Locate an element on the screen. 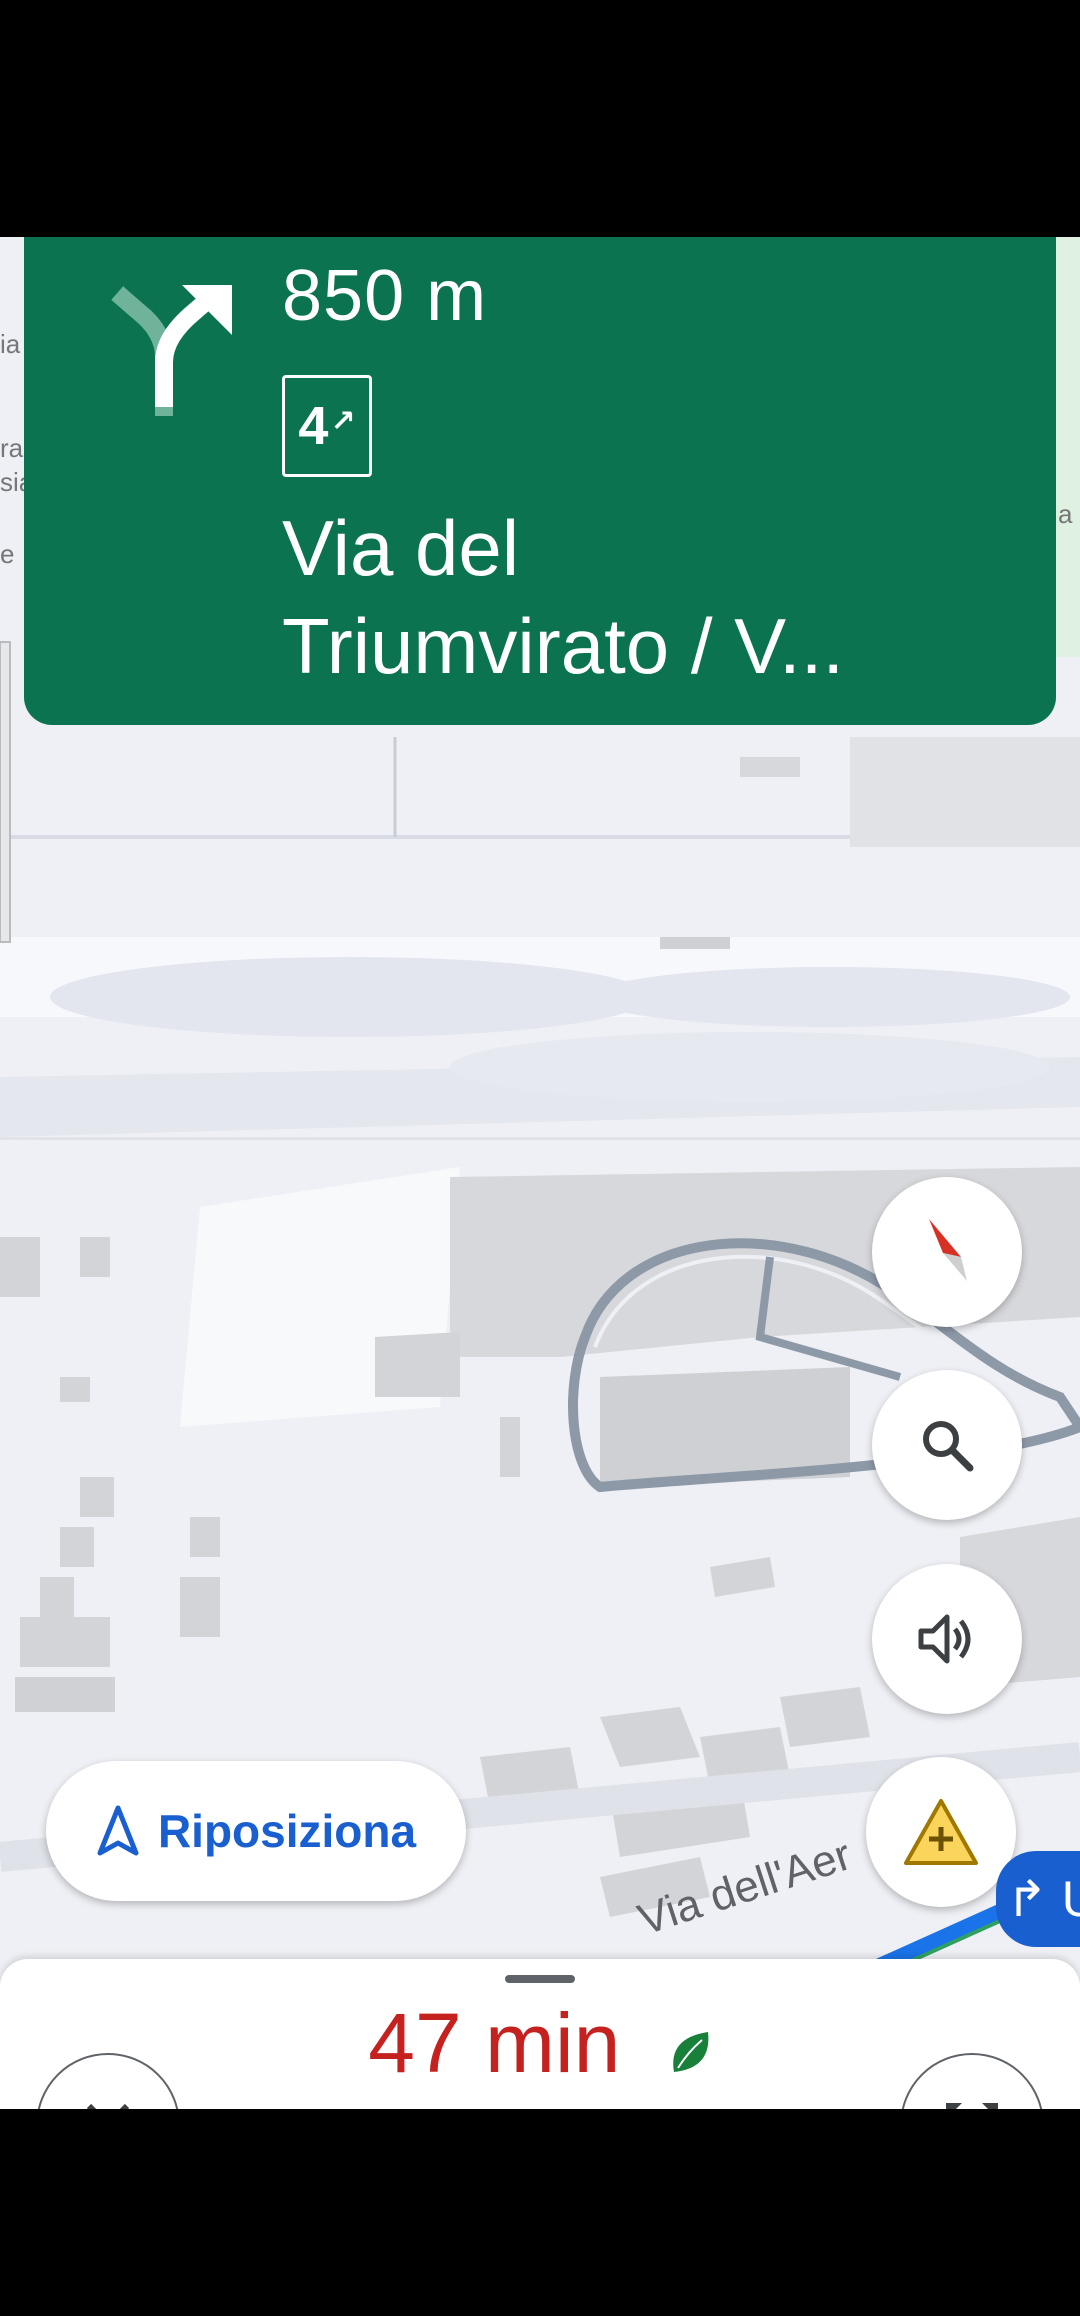  report-hazard-button is located at coordinates (941, 1832).